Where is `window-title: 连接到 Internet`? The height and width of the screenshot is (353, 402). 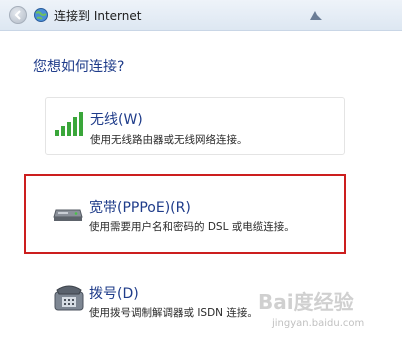 window-title: 连接到 Internet is located at coordinates (98, 16).